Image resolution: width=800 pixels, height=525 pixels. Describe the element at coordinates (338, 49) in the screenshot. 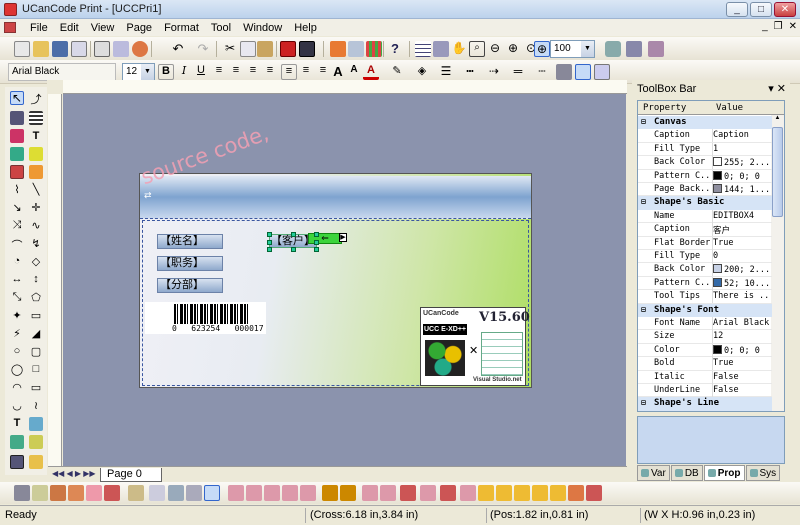

I see `export-icon` at that location.